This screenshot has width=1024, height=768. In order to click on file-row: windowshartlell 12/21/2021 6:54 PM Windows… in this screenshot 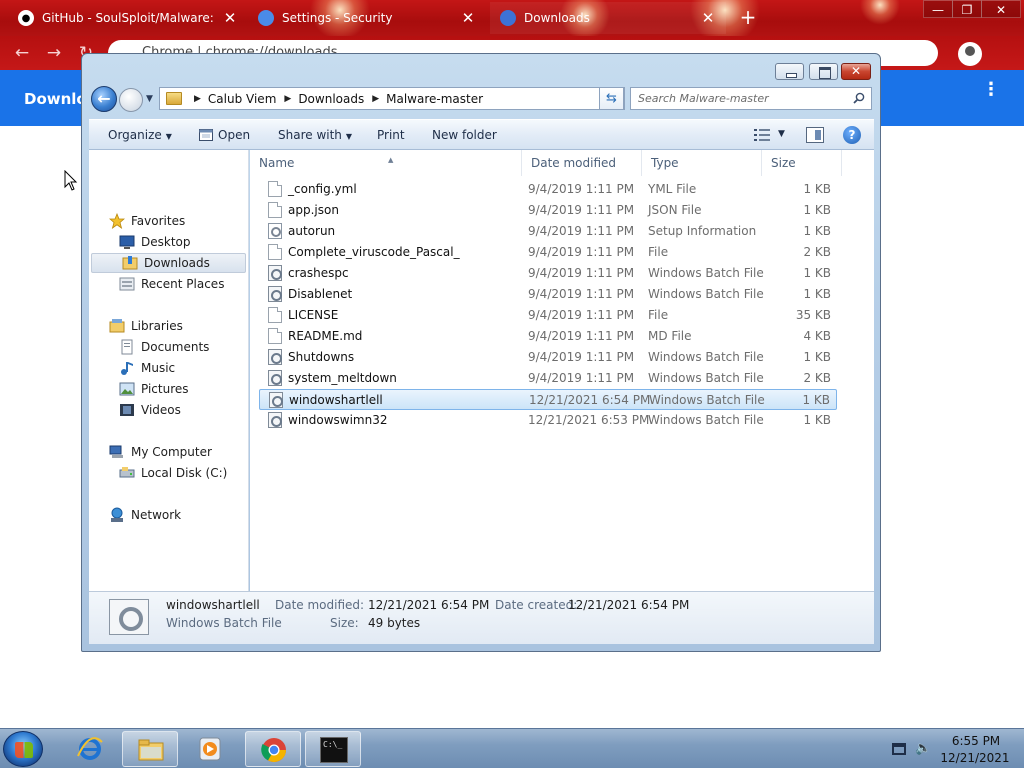, I will do `click(548, 399)`.